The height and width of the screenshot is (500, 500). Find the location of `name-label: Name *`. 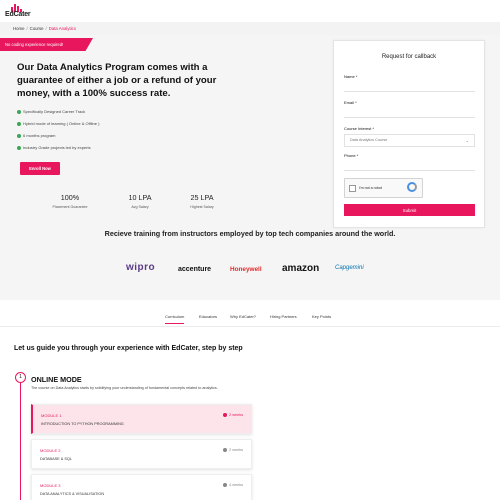

name-label: Name * is located at coordinates (351, 76).